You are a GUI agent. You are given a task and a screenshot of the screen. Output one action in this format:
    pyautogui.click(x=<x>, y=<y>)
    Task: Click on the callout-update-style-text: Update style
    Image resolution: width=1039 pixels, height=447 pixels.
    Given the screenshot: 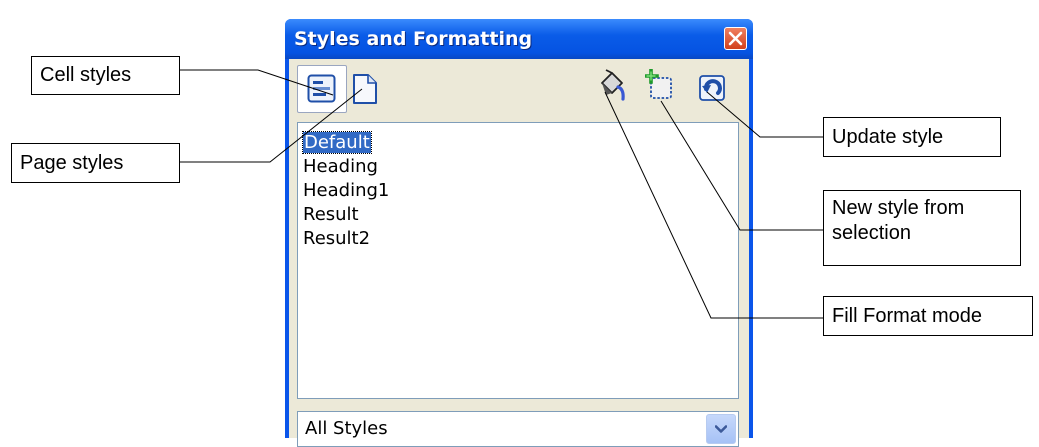 What is the action you would take?
    pyautogui.click(x=888, y=137)
    